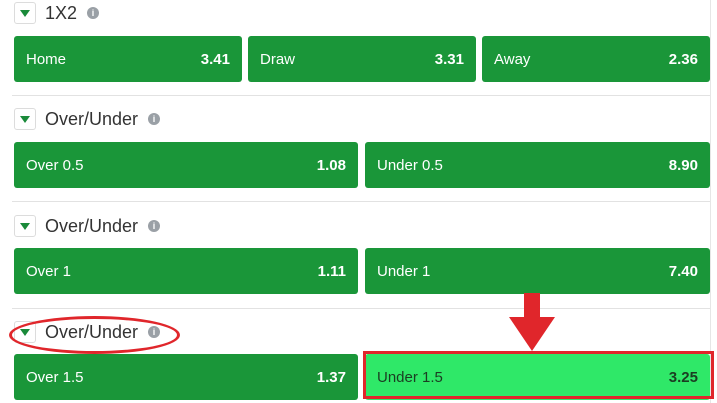  I want to click on outcome-label: Home, so click(46, 59).